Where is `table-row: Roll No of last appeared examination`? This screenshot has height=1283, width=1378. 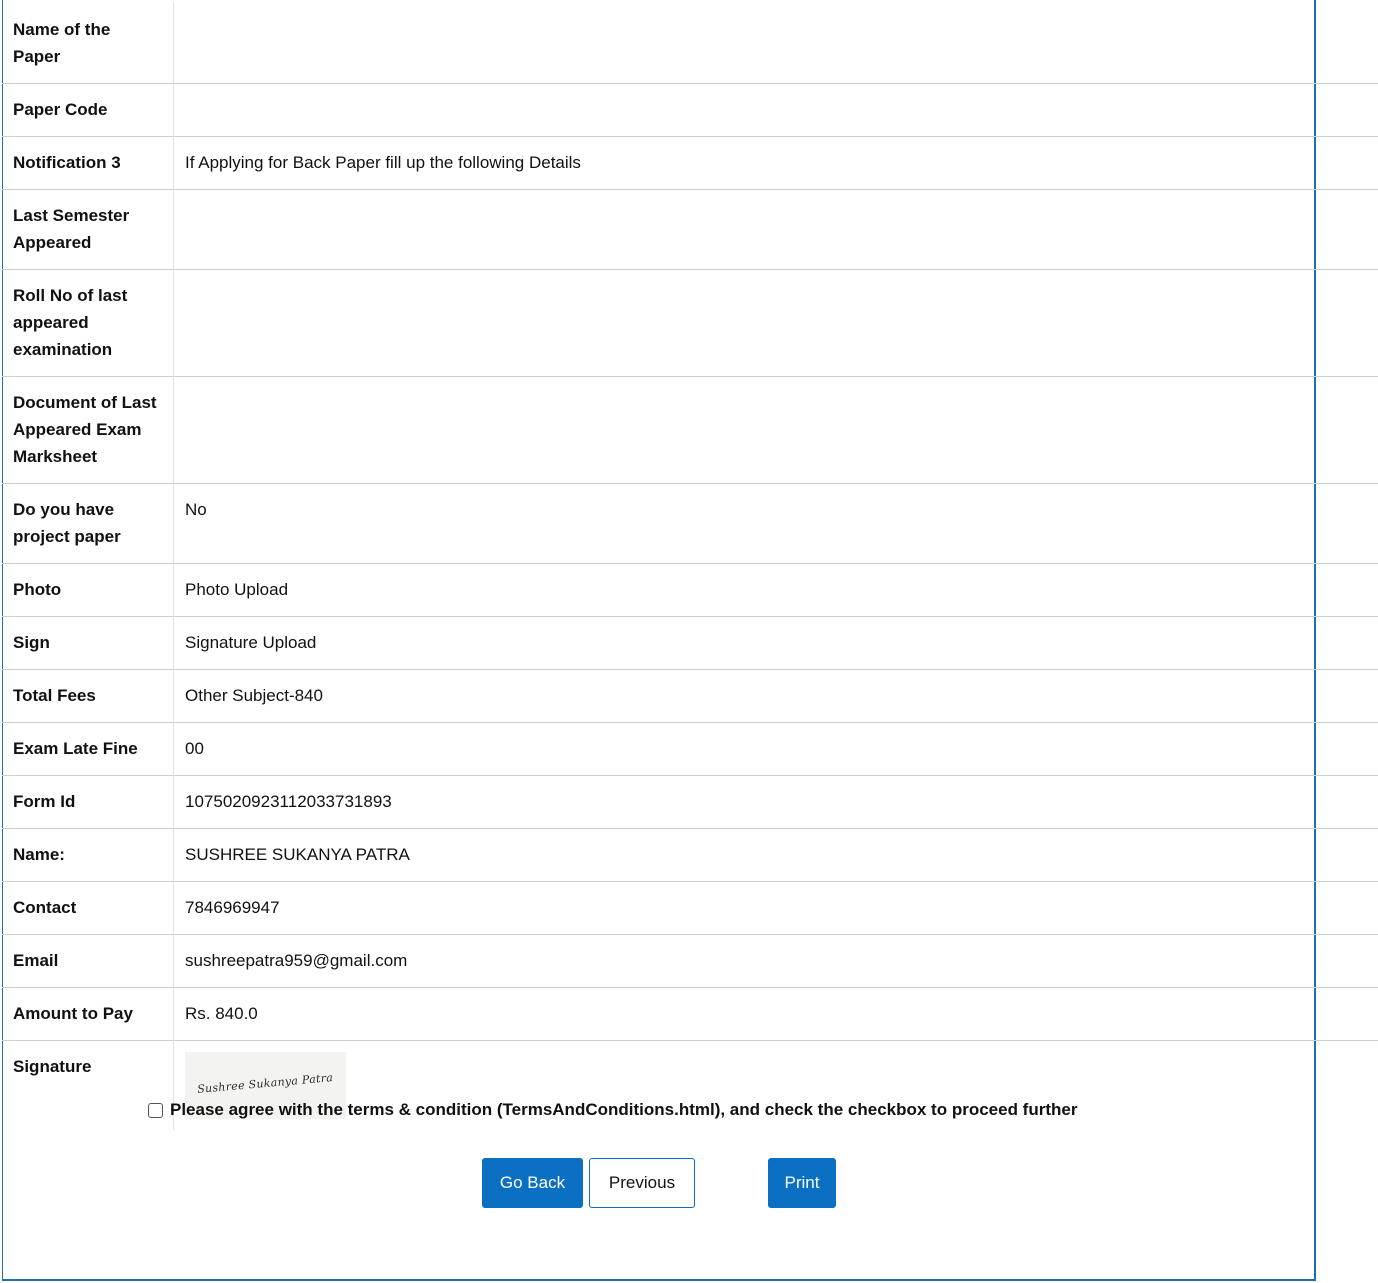 table-row: Roll No of last appeared examination is located at coordinates (690, 323).